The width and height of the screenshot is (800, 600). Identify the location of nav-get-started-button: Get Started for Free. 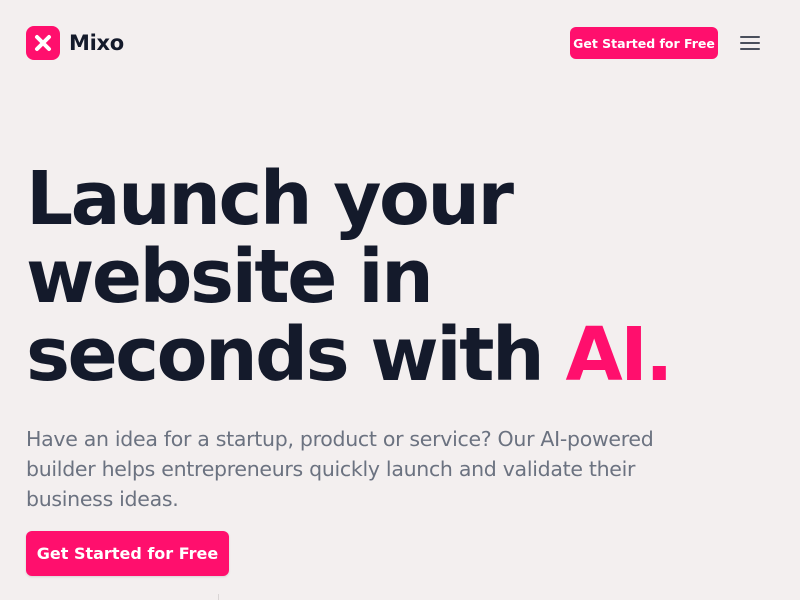
(644, 43).